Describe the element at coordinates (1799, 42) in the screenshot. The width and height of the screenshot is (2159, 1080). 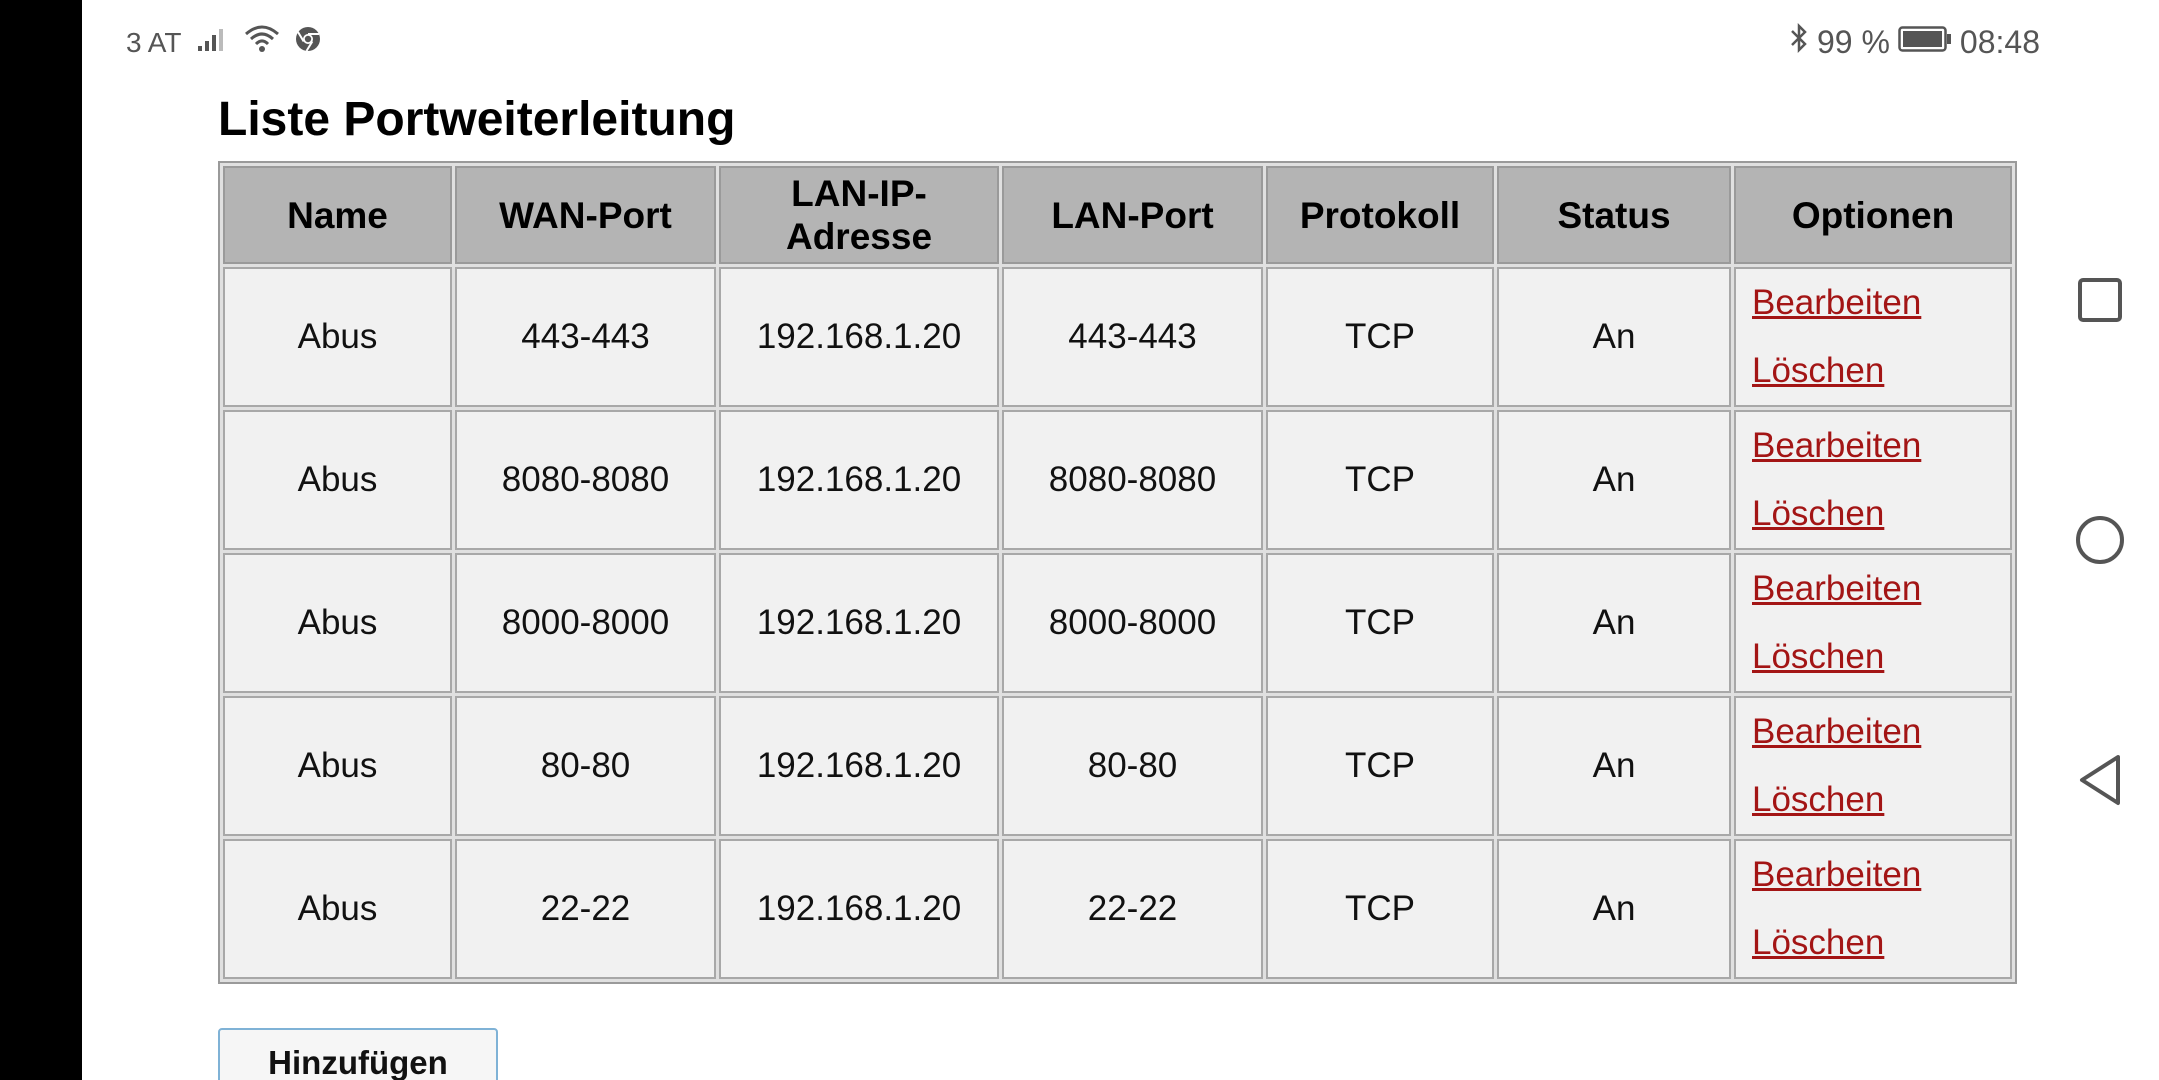
I see `bluetooth-icon` at that location.